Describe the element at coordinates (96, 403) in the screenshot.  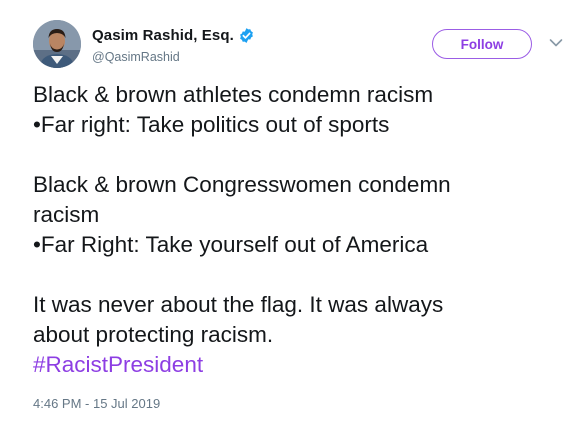
I see `tweet-timestamp: 4:46 PM - 15 Jul 2019` at that location.